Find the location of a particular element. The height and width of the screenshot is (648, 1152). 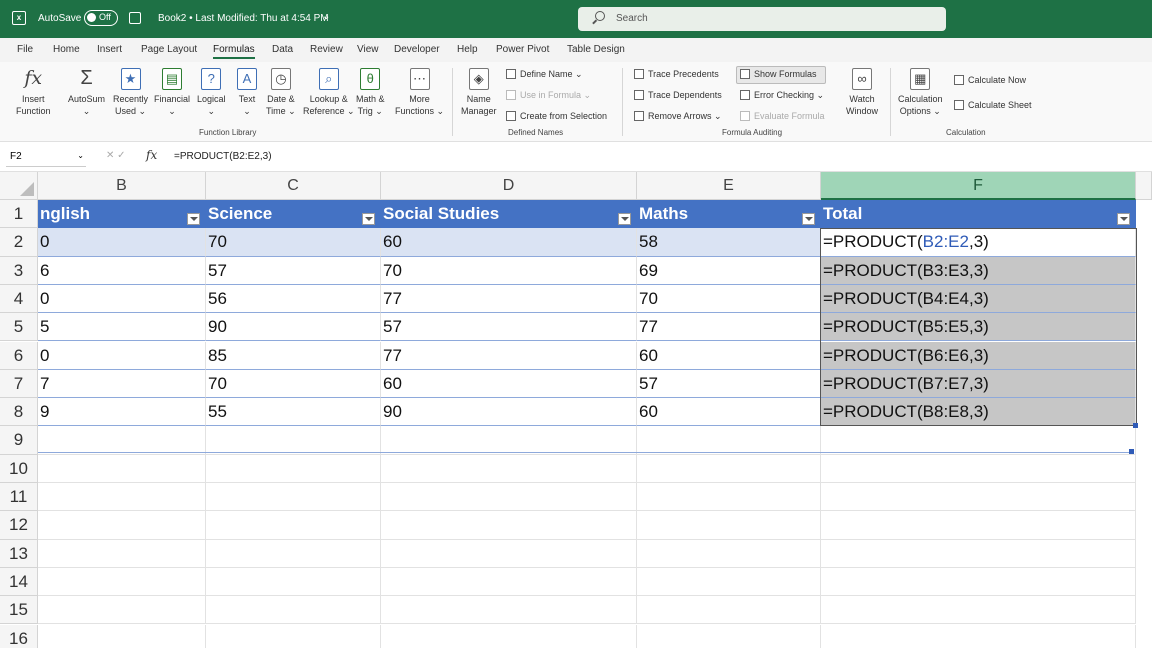

table-cell: 90 is located at coordinates (293, 327).